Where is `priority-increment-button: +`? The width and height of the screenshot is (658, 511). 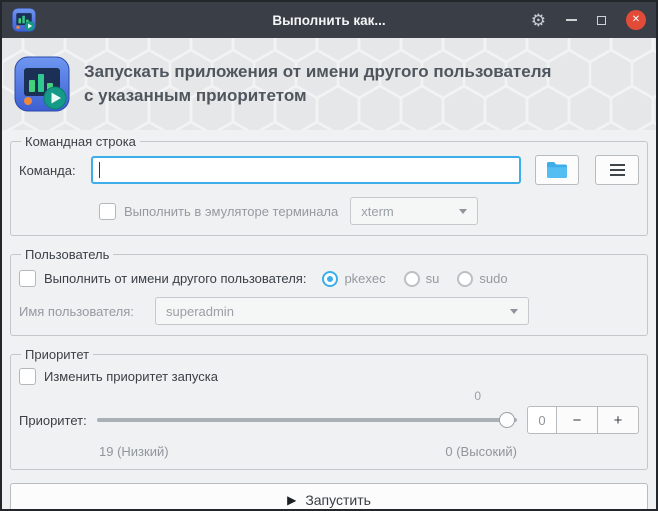
priority-increment-button: + is located at coordinates (618, 420).